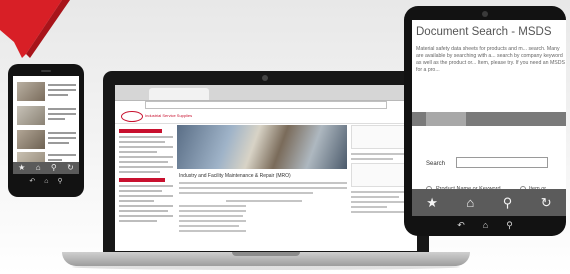  Describe the element at coordinates (46, 125) in the screenshot. I see `phone-screen` at that location.